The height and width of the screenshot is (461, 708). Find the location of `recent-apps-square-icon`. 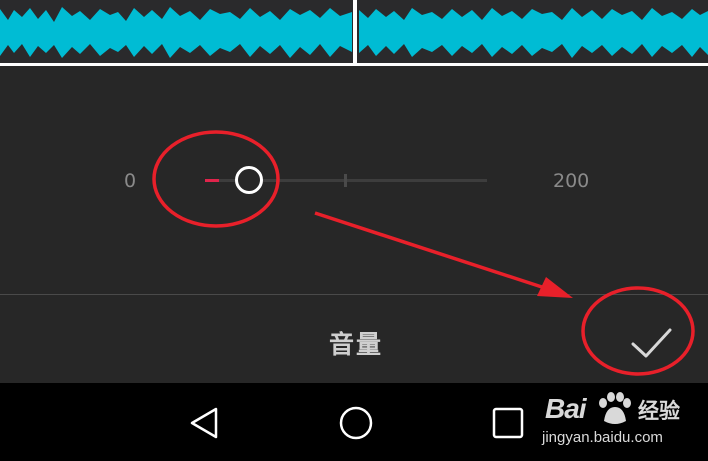

recent-apps-square-icon is located at coordinates (508, 423).